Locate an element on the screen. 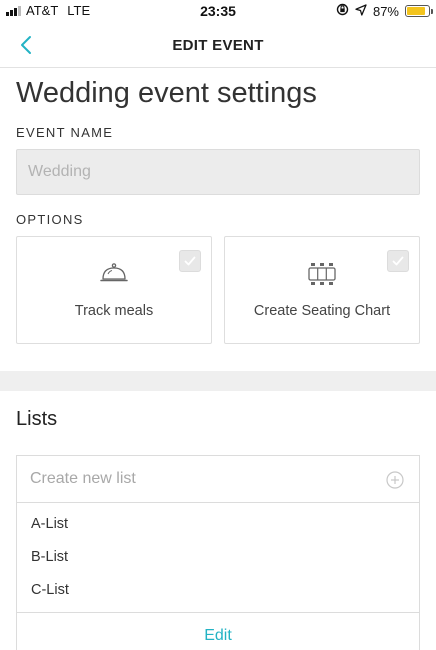 This screenshot has width=436, height=650. status-right: 87% is located at coordinates (384, 11).